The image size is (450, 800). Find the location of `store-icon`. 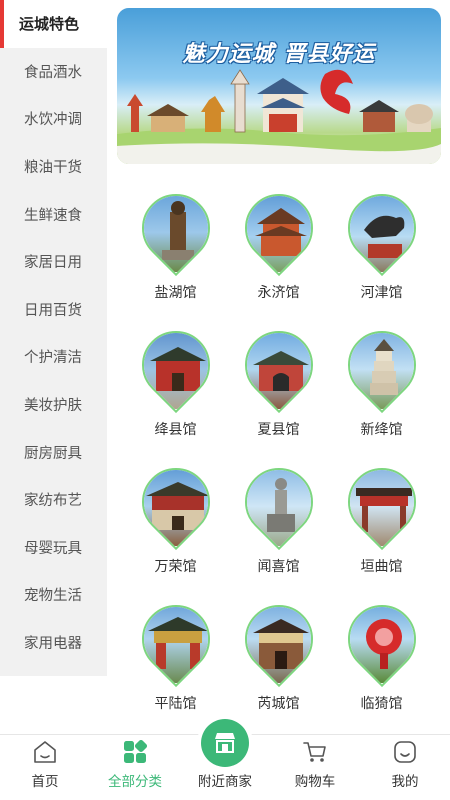

store-icon is located at coordinates (225, 743).